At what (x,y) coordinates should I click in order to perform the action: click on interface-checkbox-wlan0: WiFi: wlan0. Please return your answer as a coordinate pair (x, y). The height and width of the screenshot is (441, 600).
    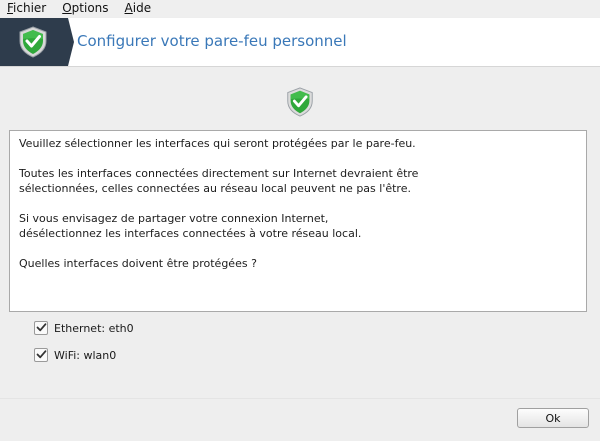
    Looking at the image, I should click on (75, 355).